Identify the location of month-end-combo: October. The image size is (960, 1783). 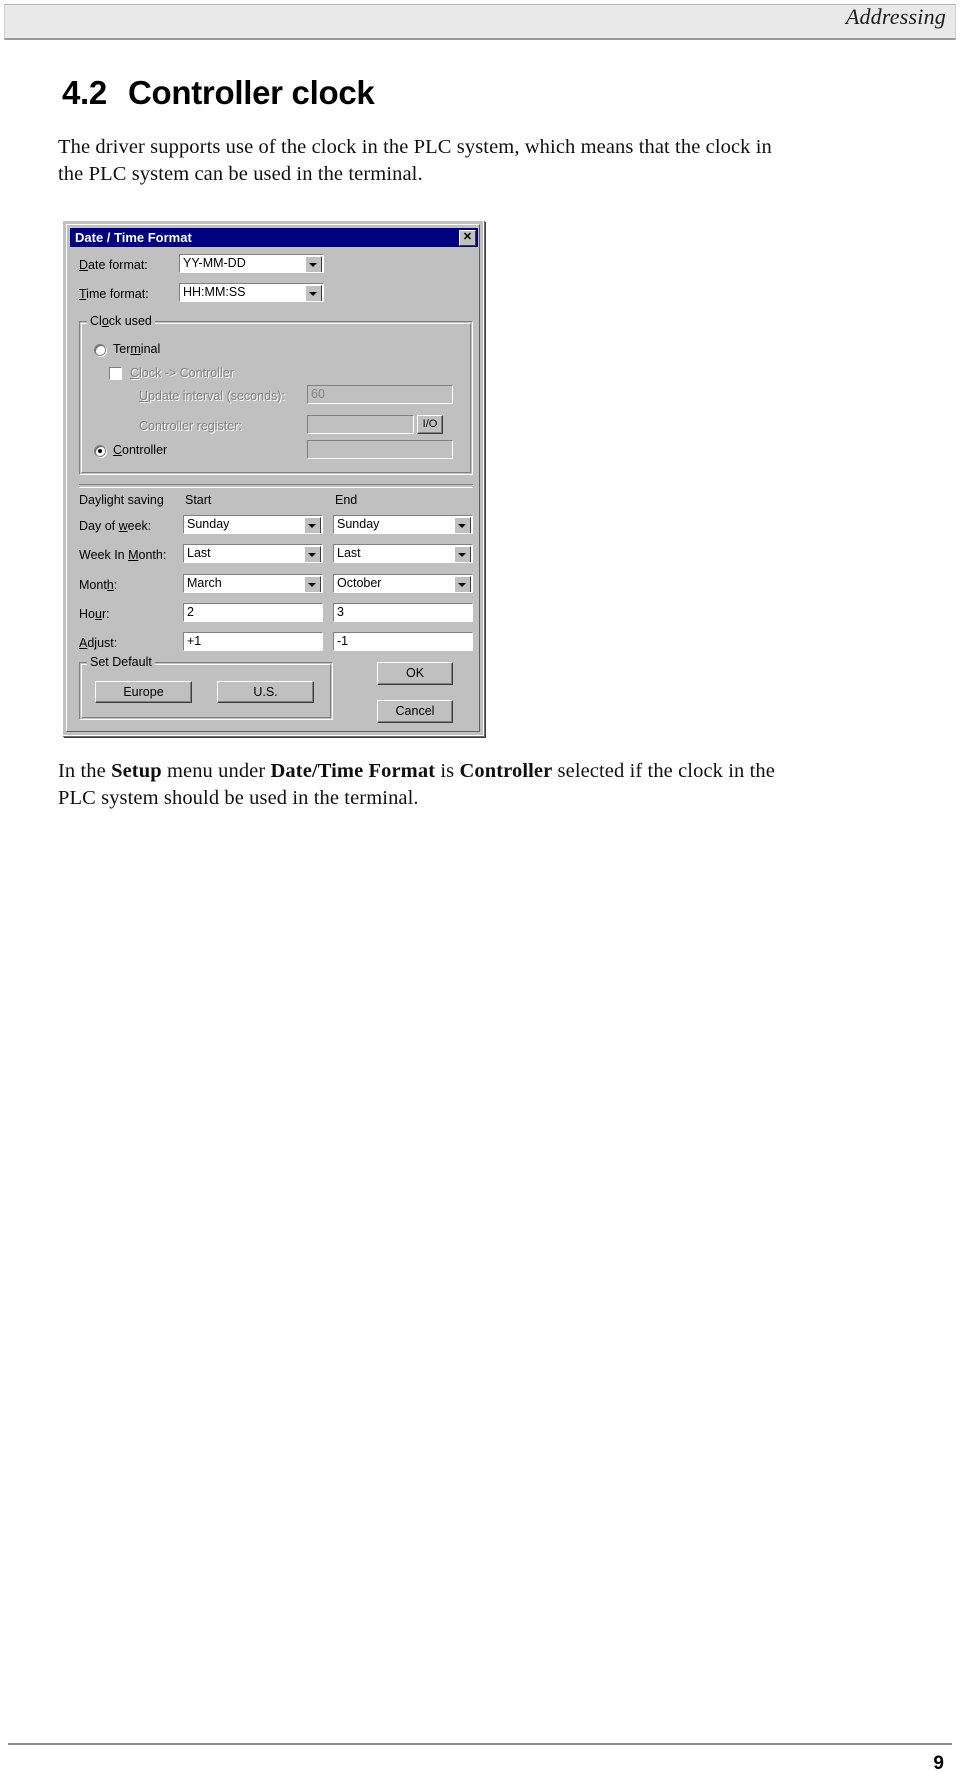
(403, 583).